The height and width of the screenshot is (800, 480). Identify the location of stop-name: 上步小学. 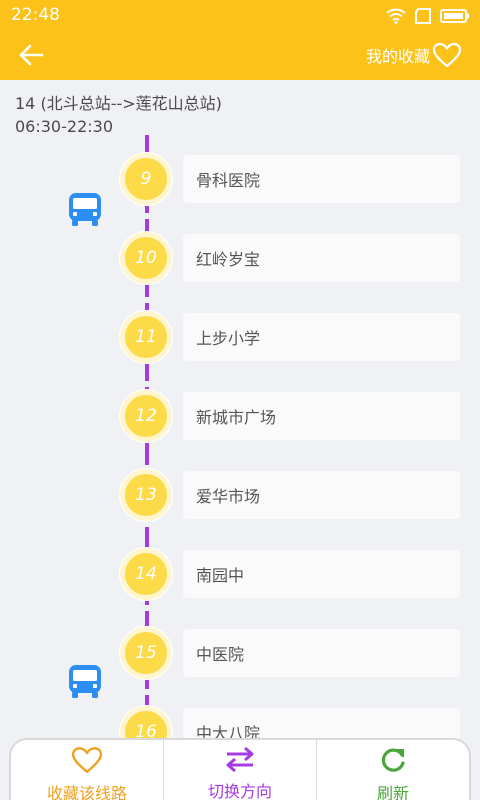
(321, 337).